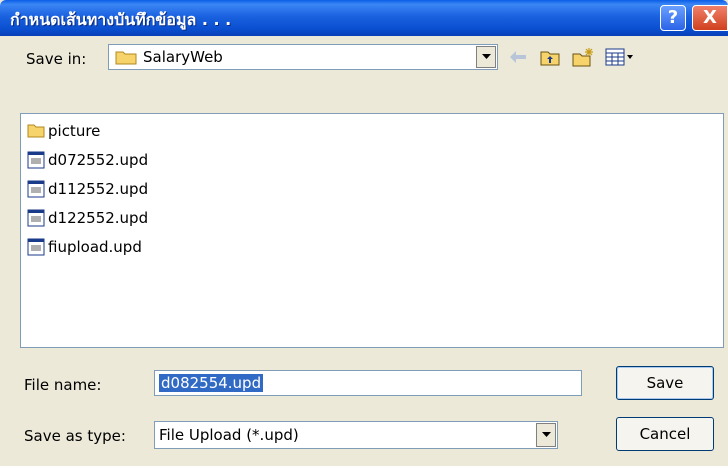 This screenshot has width=728, height=466. What do you see at coordinates (75, 436) in the screenshot?
I see `save-as-type-label: Save as type:` at bounding box center [75, 436].